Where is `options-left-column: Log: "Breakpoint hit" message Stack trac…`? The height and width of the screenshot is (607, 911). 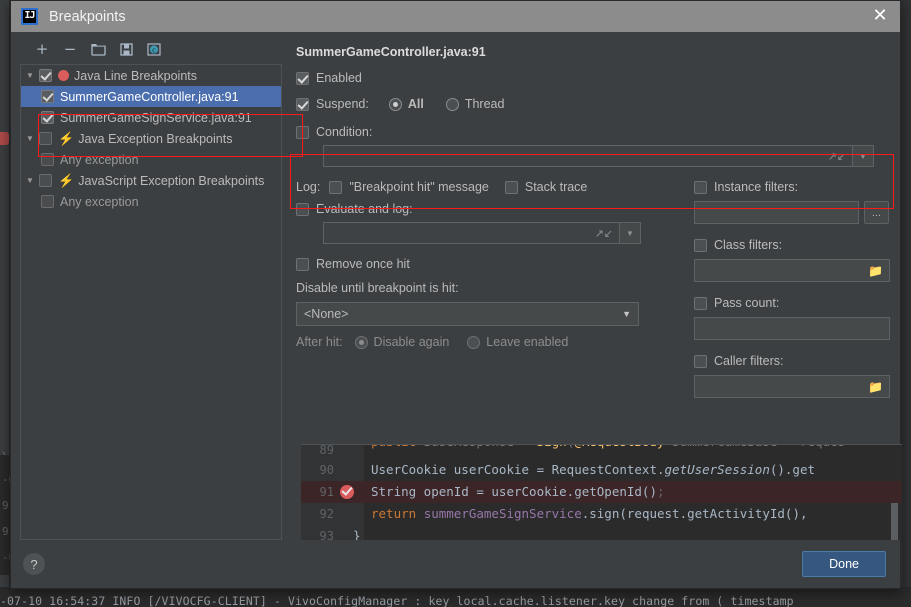 options-left-column: Log: "Breakpoint hit" message Stack trac… is located at coordinates (481, 264).